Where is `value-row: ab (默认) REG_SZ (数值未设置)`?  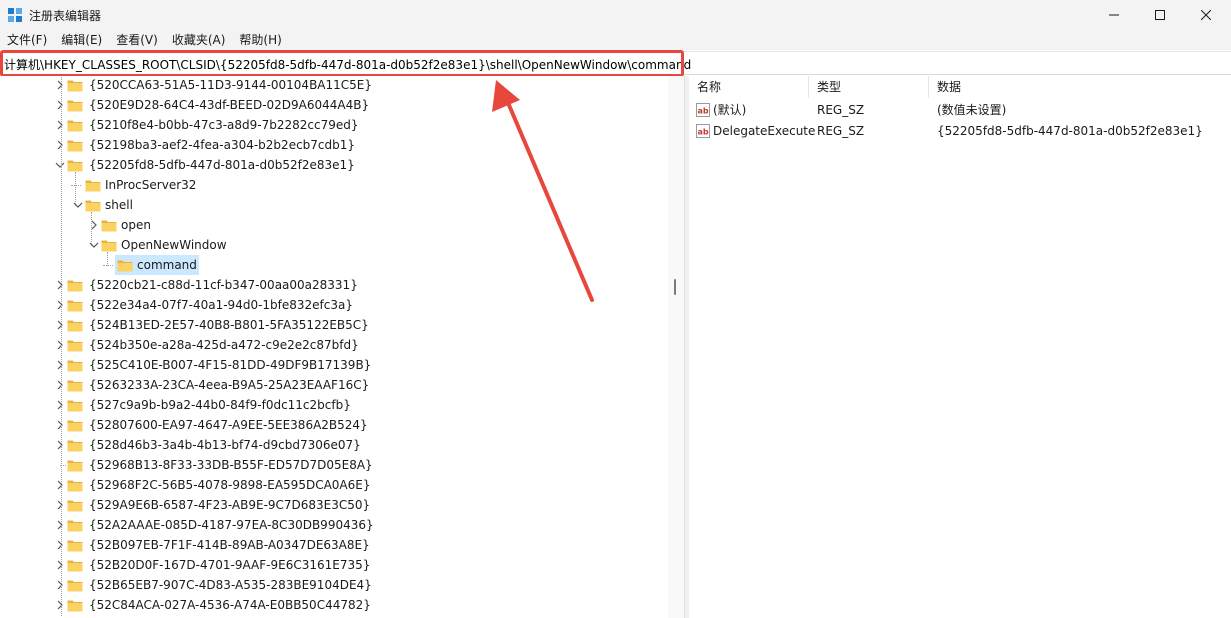
value-row: ab (默认) REG_SZ (数值未设置) is located at coordinates (960, 110).